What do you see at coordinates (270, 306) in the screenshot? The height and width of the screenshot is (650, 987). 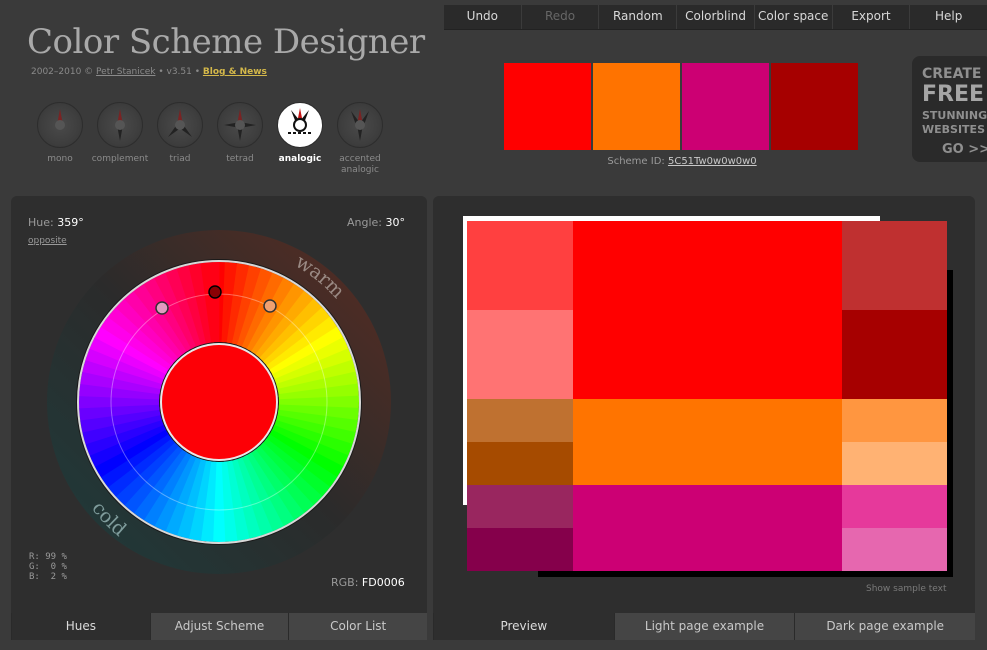 I see `hue-handle-secondary-b` at bounding box center [270, 306].